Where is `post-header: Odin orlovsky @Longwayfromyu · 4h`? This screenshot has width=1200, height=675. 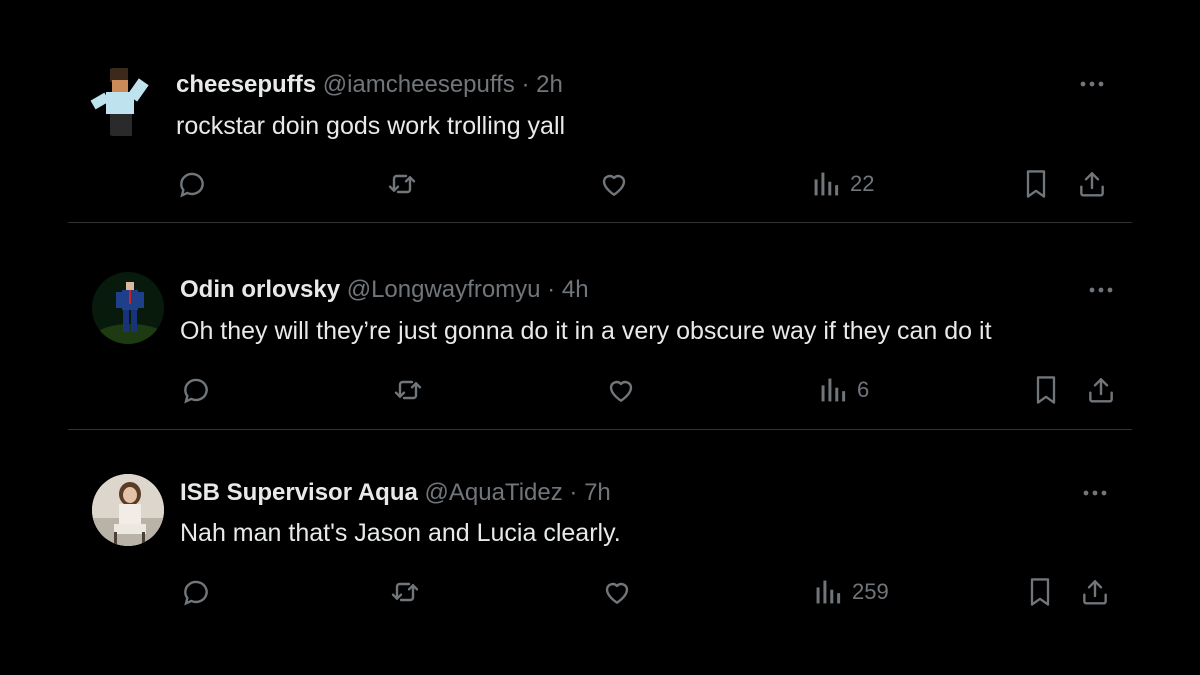
post-header: Odin orlovsky @Longwayfromyu · 4h is located at coordinates (384, 290).